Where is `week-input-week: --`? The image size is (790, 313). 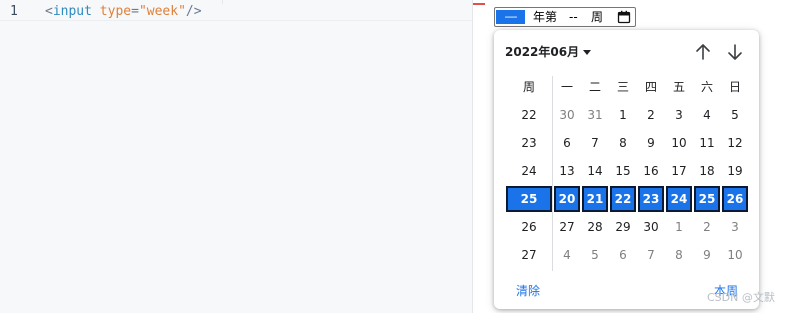
week-input-week: -- is located at coordinates (573, 17).